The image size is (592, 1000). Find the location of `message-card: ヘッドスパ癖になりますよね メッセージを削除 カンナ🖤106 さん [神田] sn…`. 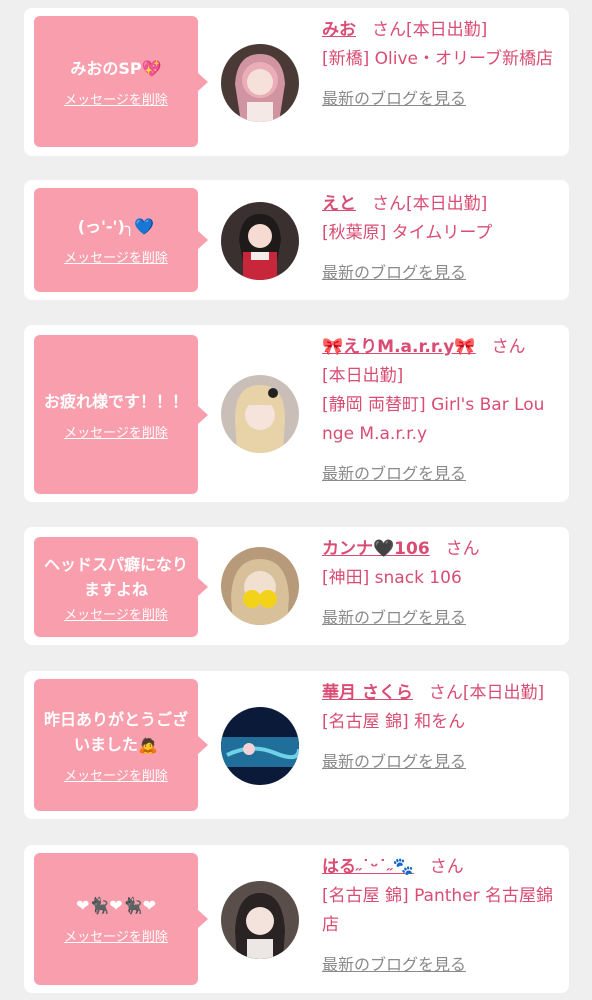

message-card: ヘッドスパ癖になりますよね メッセージを削除 カンナ🖤106 さん [神田] sn… is located at coordinates (296, 586).